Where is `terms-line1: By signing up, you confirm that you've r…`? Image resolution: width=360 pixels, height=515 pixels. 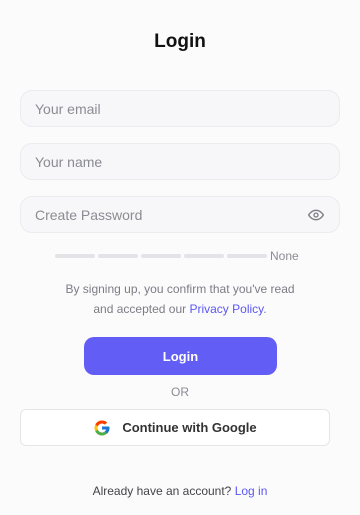 terms-line1: By signing up, you confirm that you've r… is located at coordinates (180, 289).